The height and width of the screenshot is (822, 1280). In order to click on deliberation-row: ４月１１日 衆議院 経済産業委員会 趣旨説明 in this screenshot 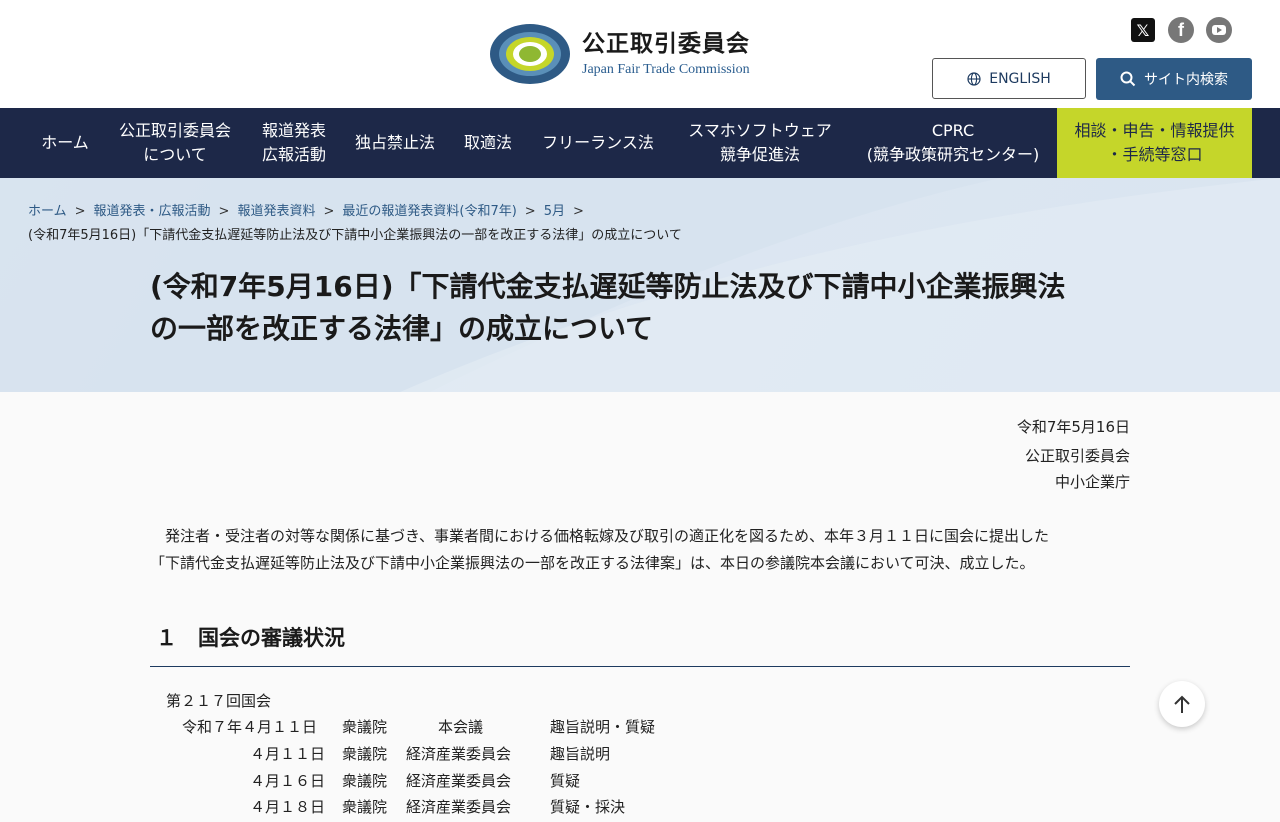, I will do `click(640, 756)`.